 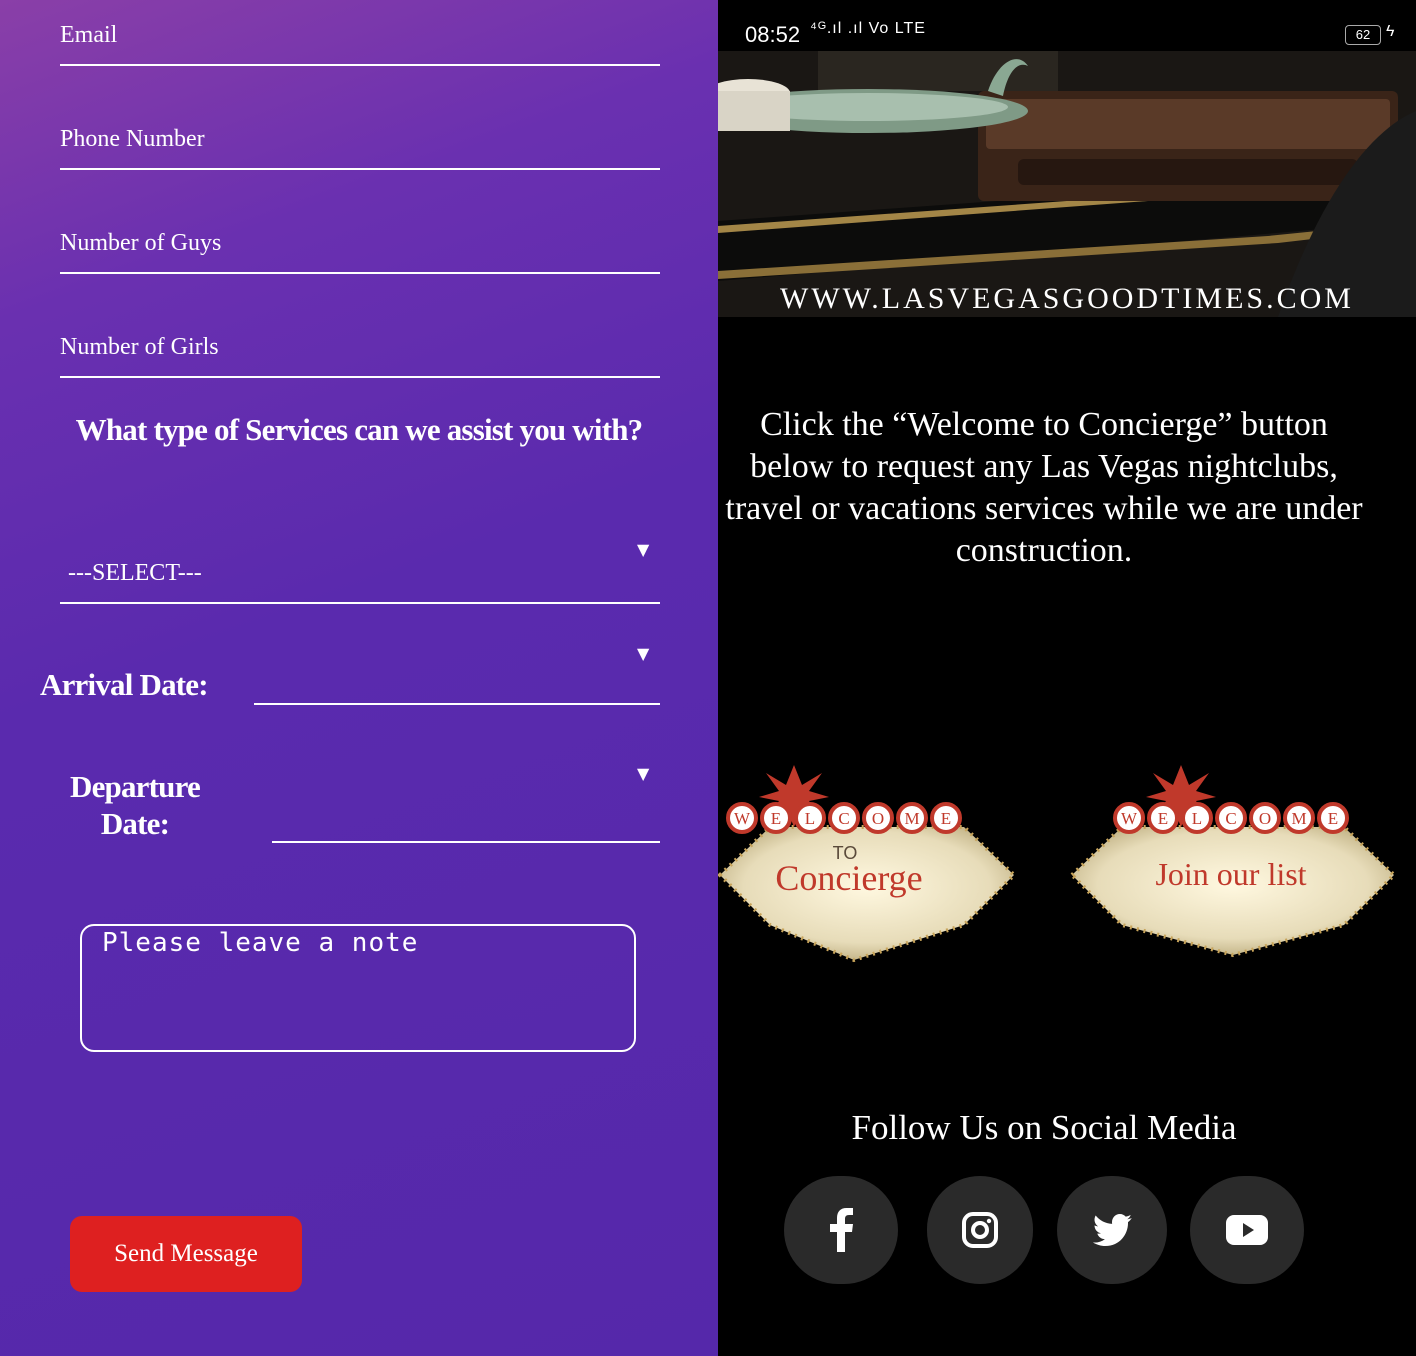 I want to click on signal-icon: ⁴ᴳ.ıl .ıl Vo LTE, so click(x=868, y=28).